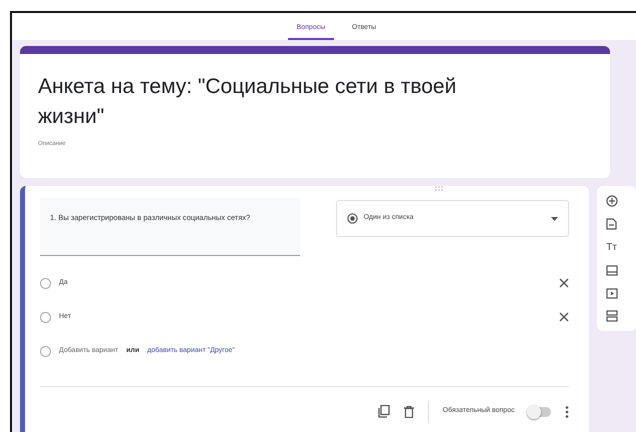 The width and height of the screenshot is (636, 432). What do you see at coordinates (439, 188) in the screenshot?
I see `drag-handle-icon` at bounding box center [439, 188].